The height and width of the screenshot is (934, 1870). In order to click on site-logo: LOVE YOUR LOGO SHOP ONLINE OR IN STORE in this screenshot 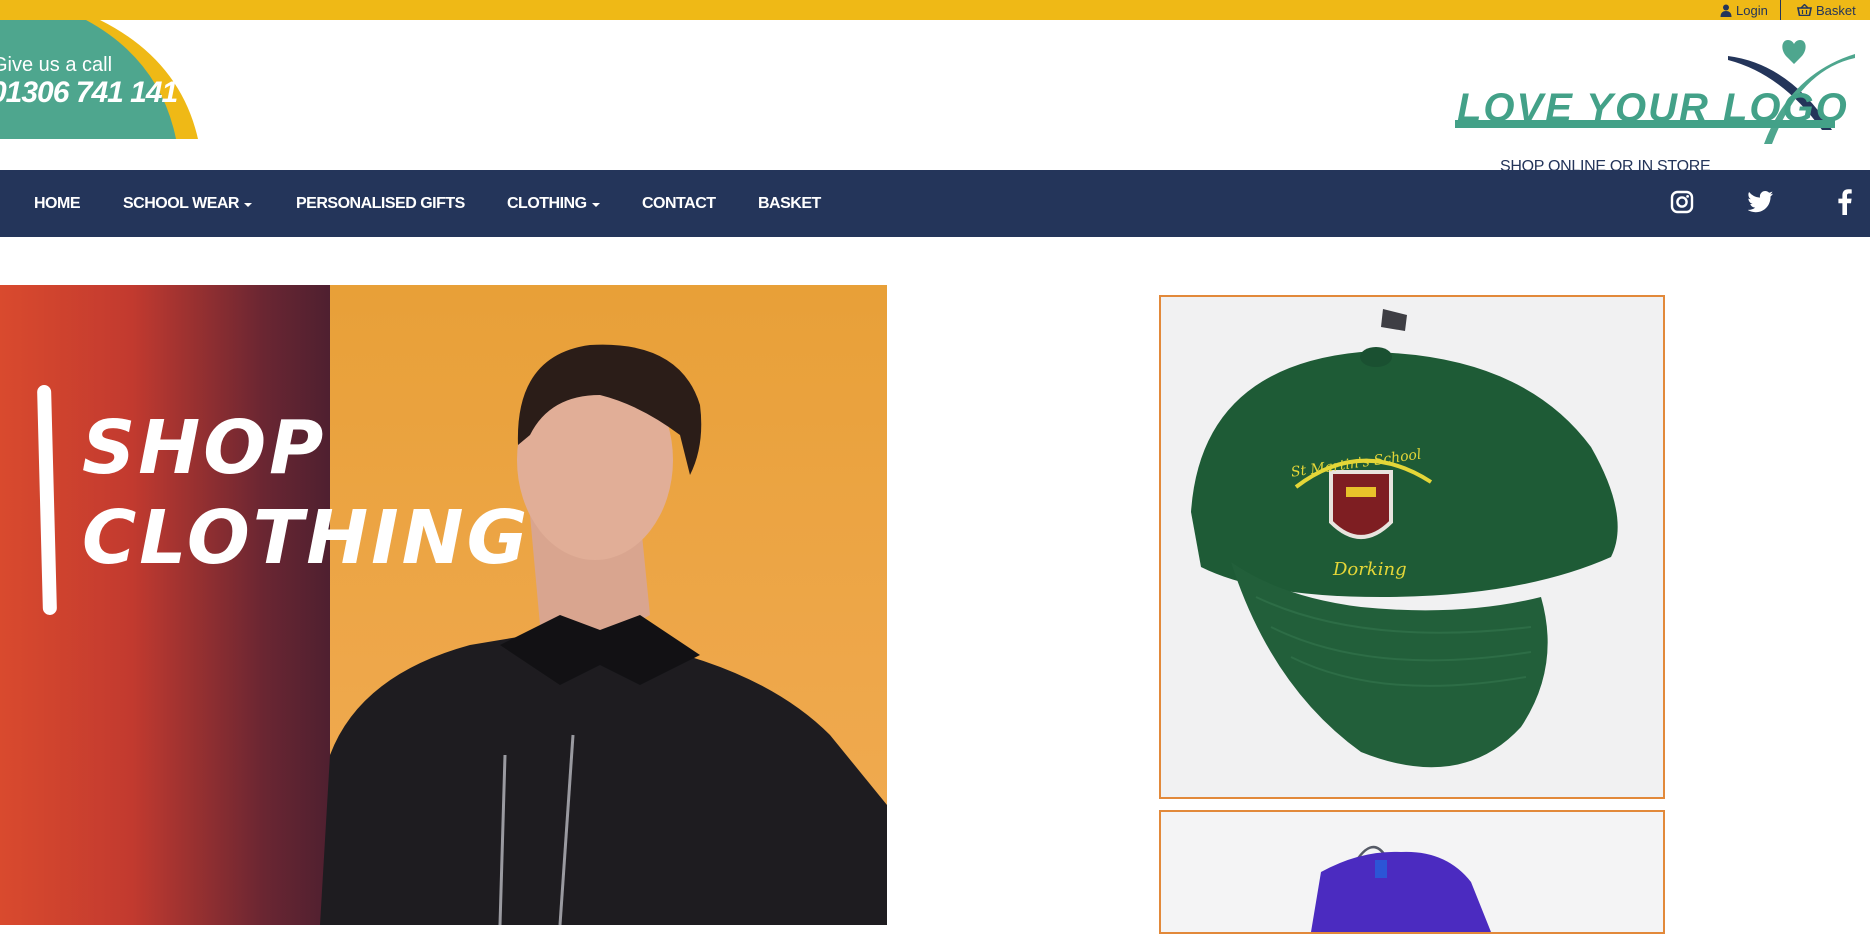, I will do `click(1655, 109)`.